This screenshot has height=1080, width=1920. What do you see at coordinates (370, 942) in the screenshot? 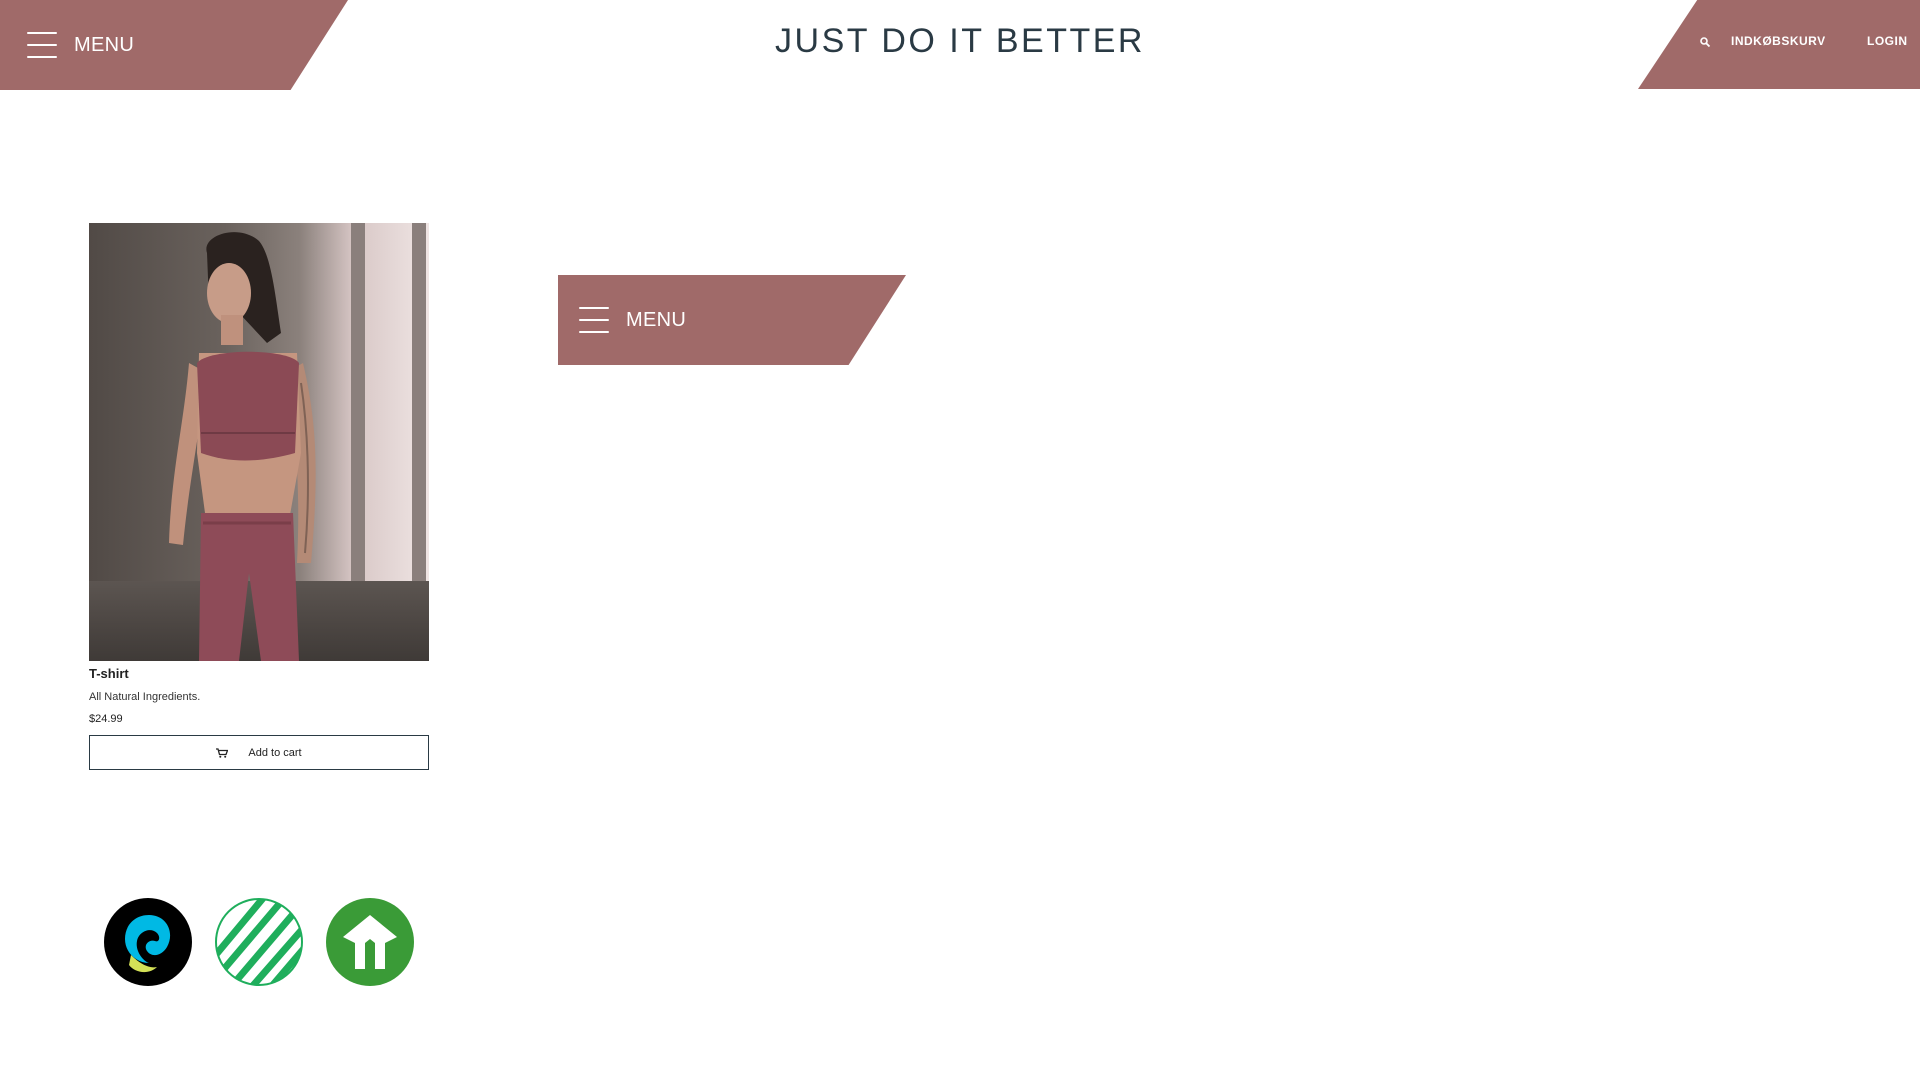
I see `gots-organic-logo-icon` at bounding box center [370, 942].